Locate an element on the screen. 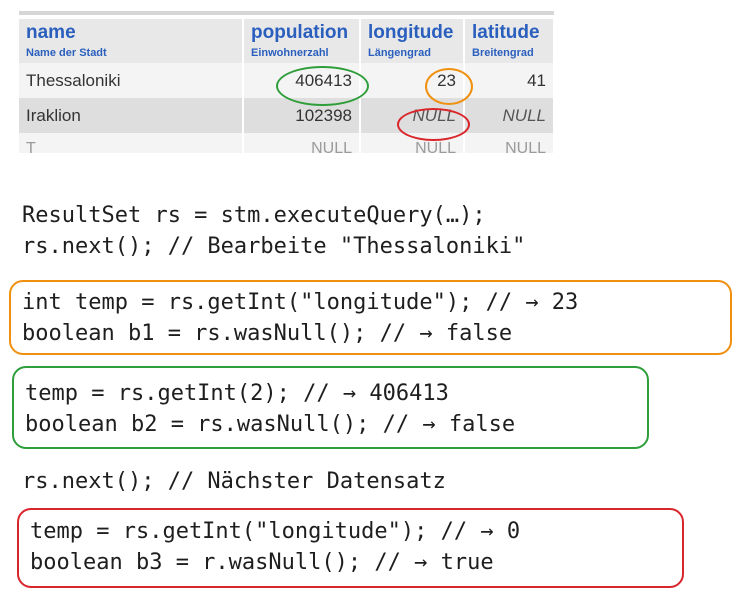 The height and width of the screenshot is (596, 742). cell-latitude: NULL is located at coordinates (509, 144).